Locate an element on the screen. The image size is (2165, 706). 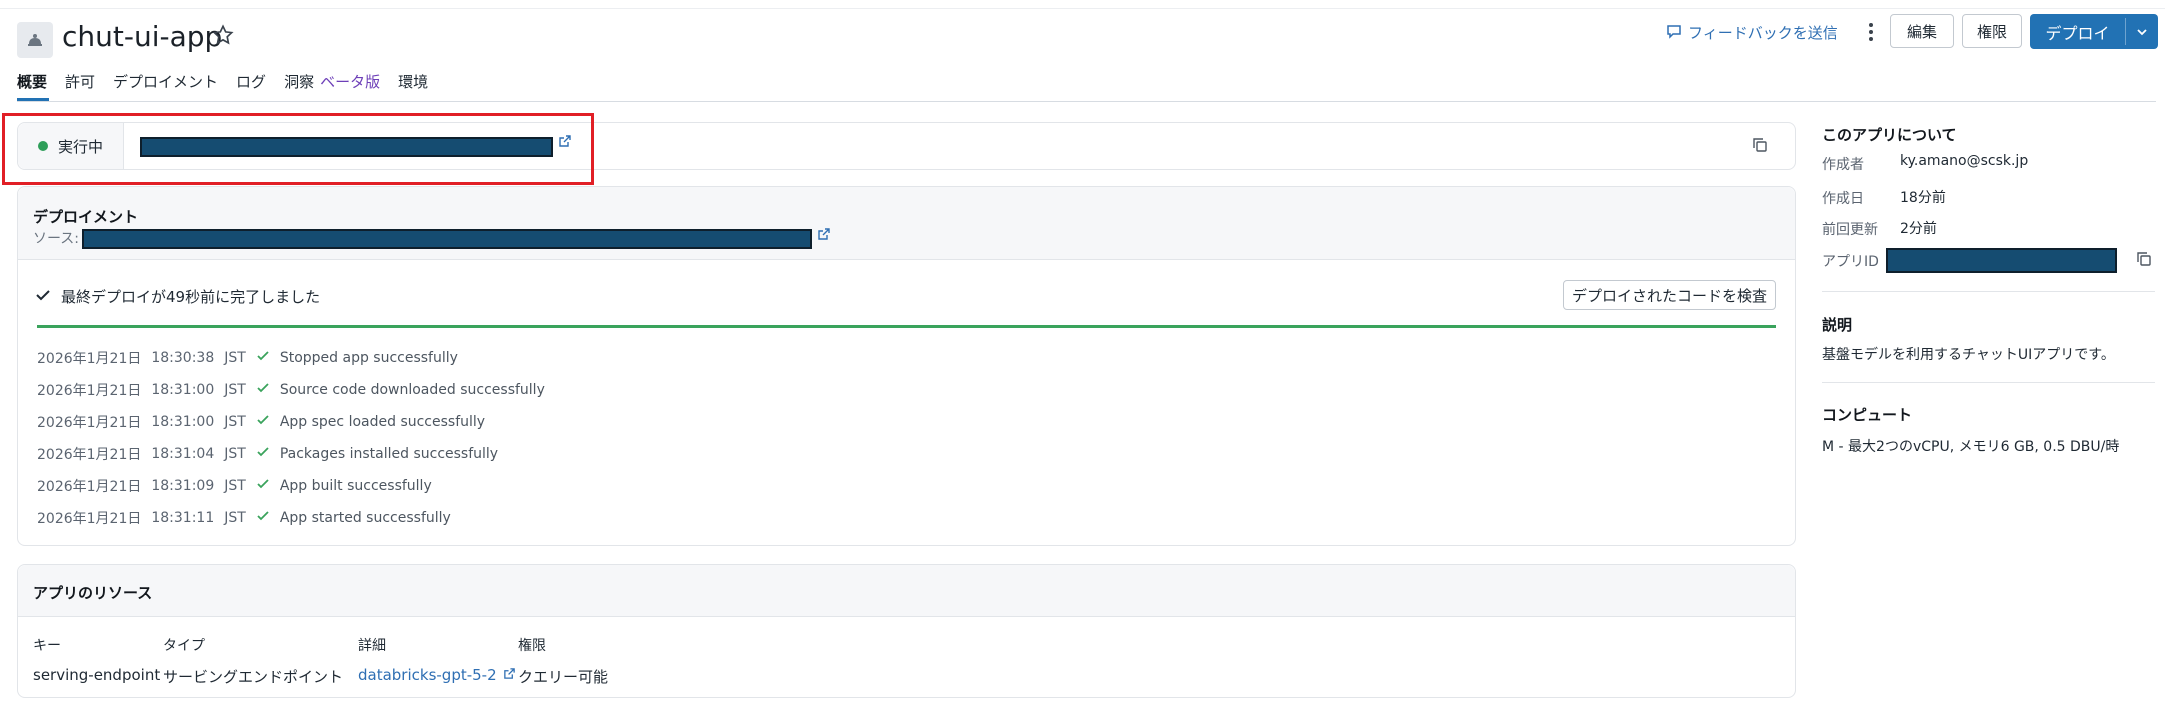
log-message: App spec loaded successfully is located at coordinates (382, 422).